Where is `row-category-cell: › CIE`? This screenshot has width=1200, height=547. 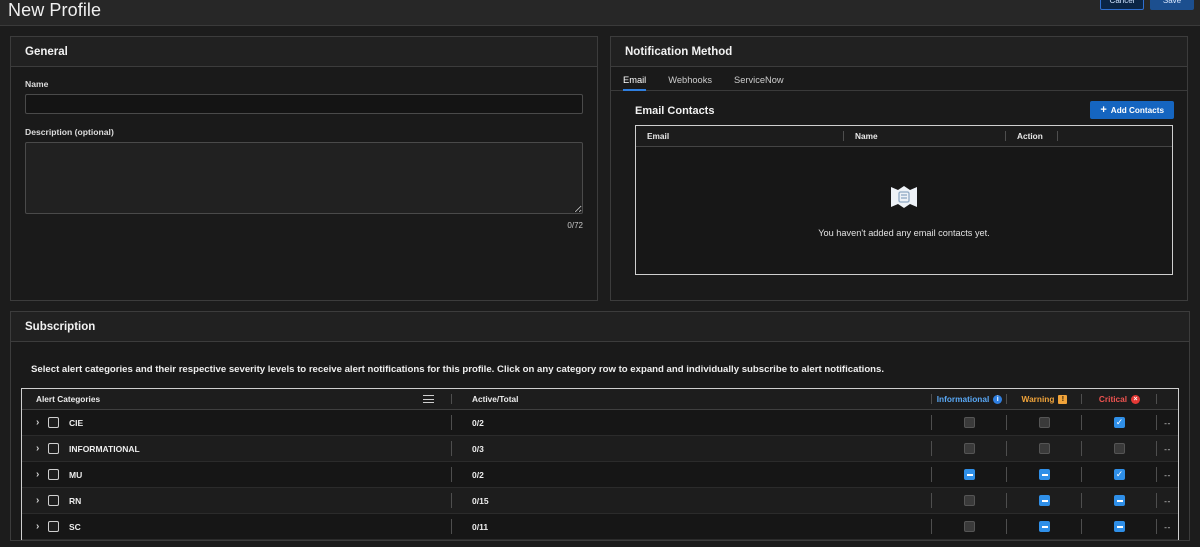 row-category-cell: › CIE is located at coordinates (237, 422).